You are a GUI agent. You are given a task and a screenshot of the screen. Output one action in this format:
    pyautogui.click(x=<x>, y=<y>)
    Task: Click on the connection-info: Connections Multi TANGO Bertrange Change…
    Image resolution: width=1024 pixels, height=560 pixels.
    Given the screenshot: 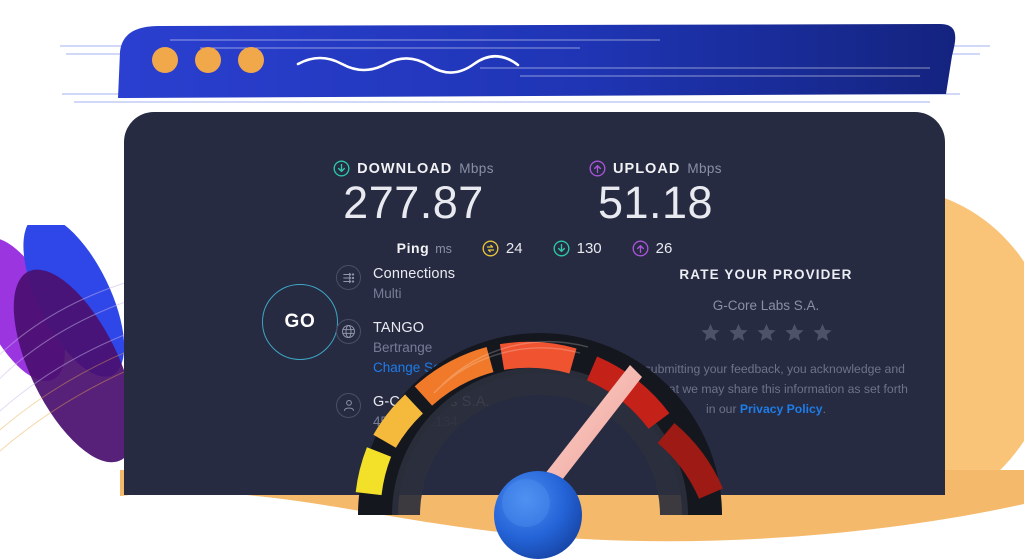 What is the action you would take?
    pyautogui.click(x=451, y=355)
    